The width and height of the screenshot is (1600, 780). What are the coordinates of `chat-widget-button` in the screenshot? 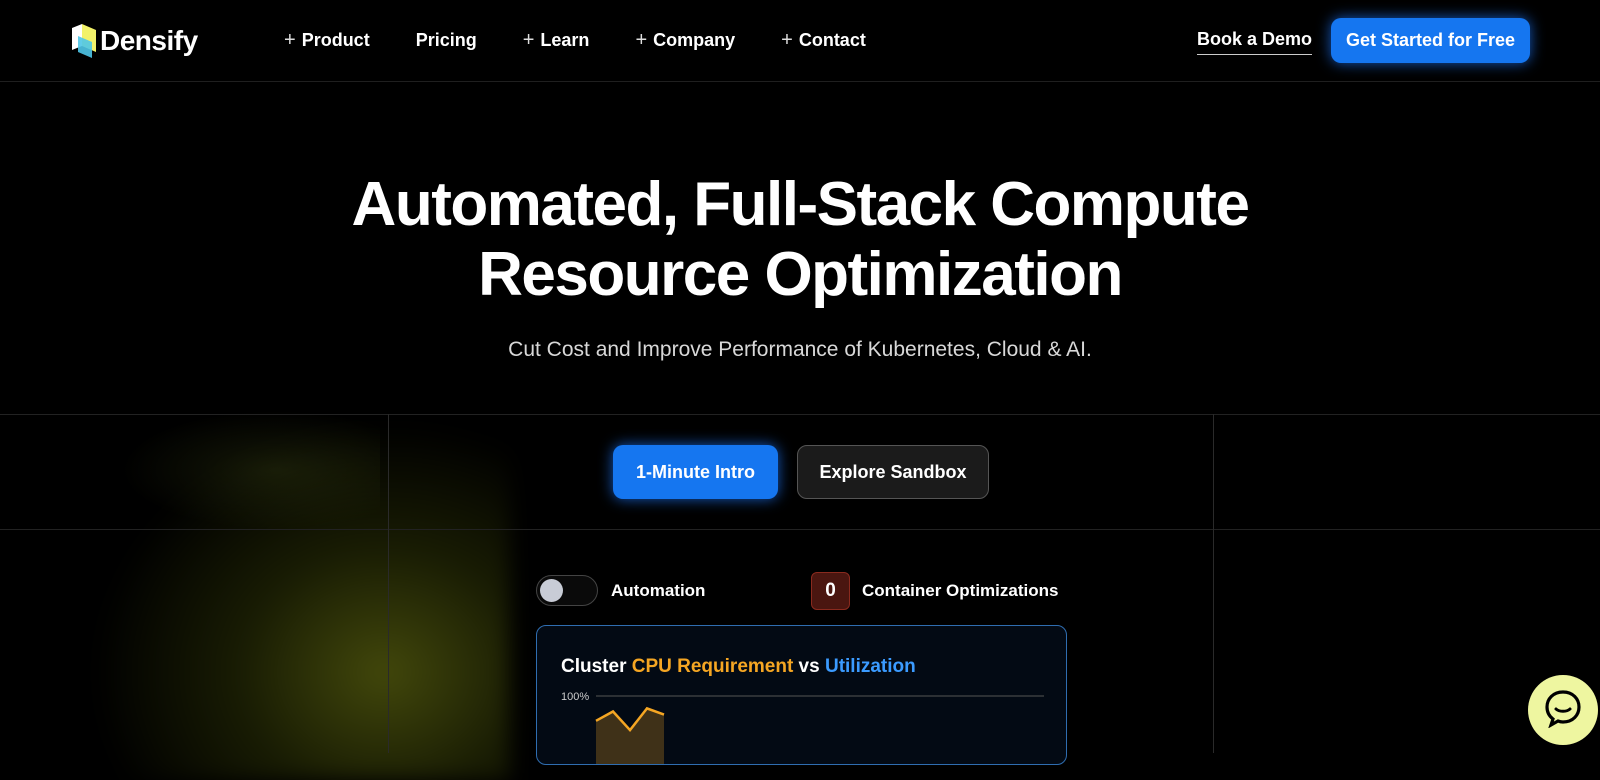 It's located at (1563, 710).